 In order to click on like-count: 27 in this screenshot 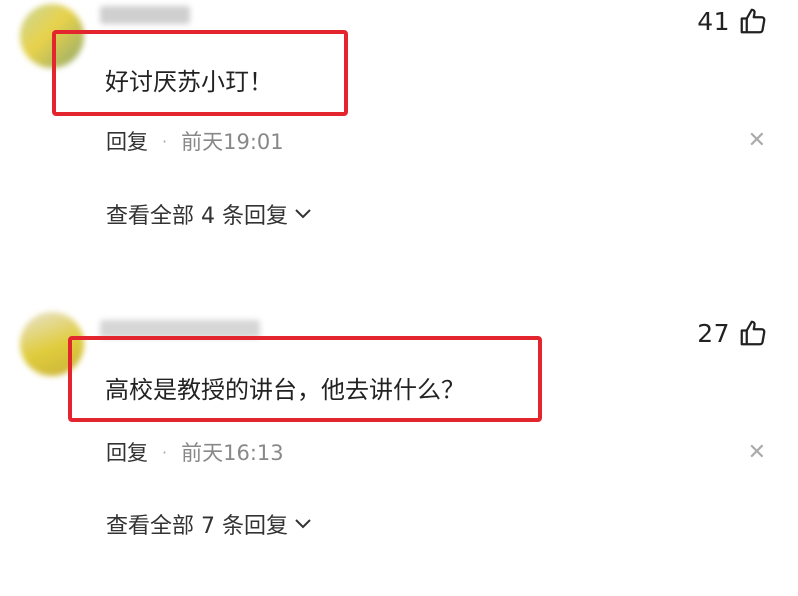, I will do `click(713, 333)`.